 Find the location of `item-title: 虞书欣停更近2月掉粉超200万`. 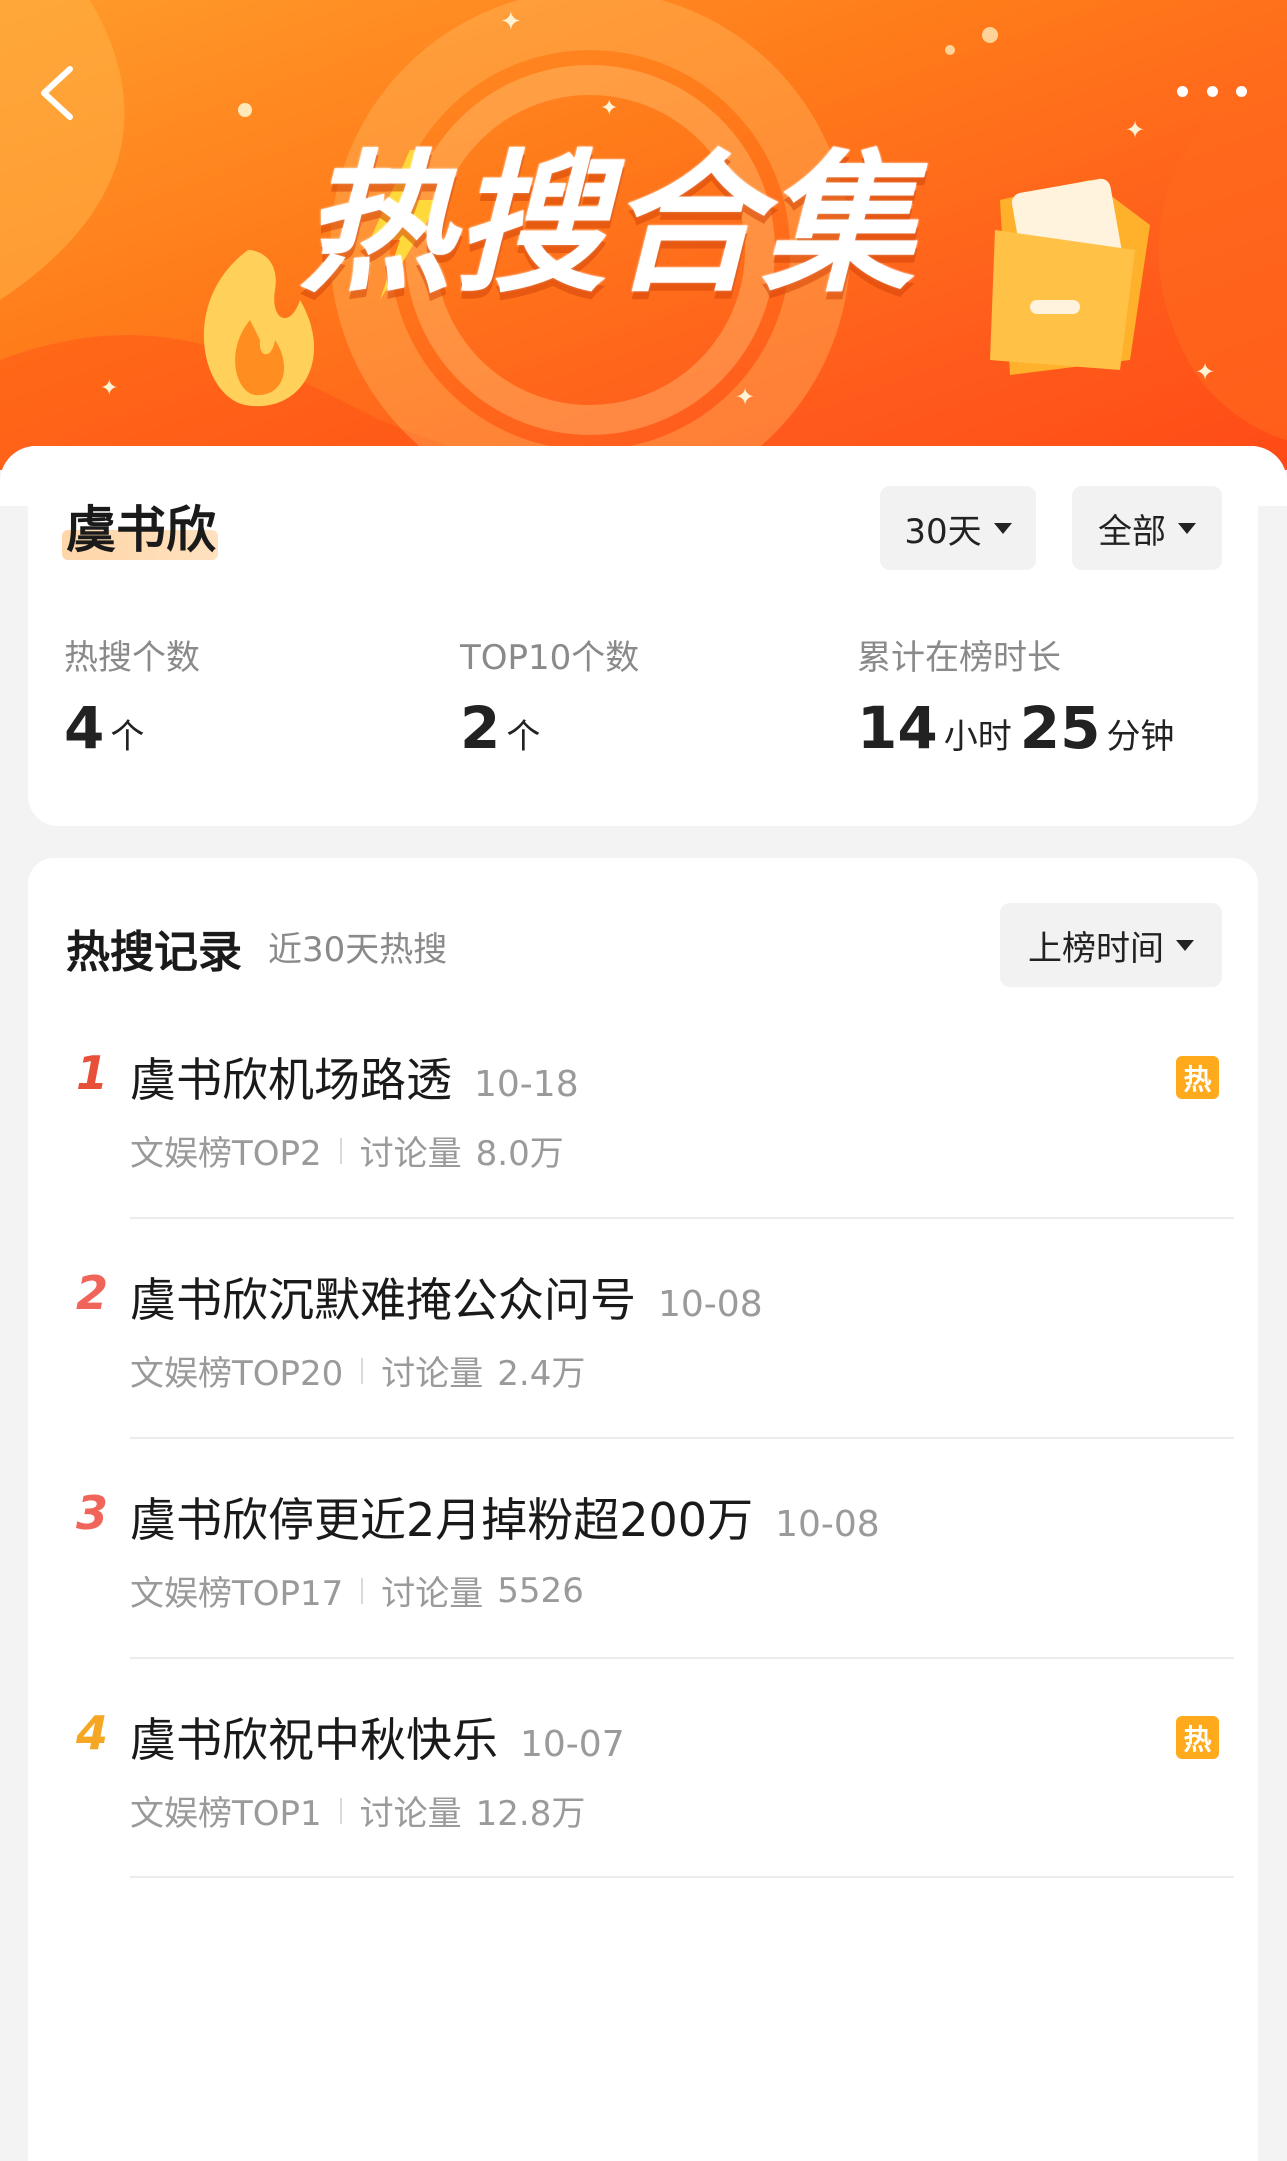

item-title: 虞书欣停更近2月掉粉超200万 is located at coordinates (442, 1520).